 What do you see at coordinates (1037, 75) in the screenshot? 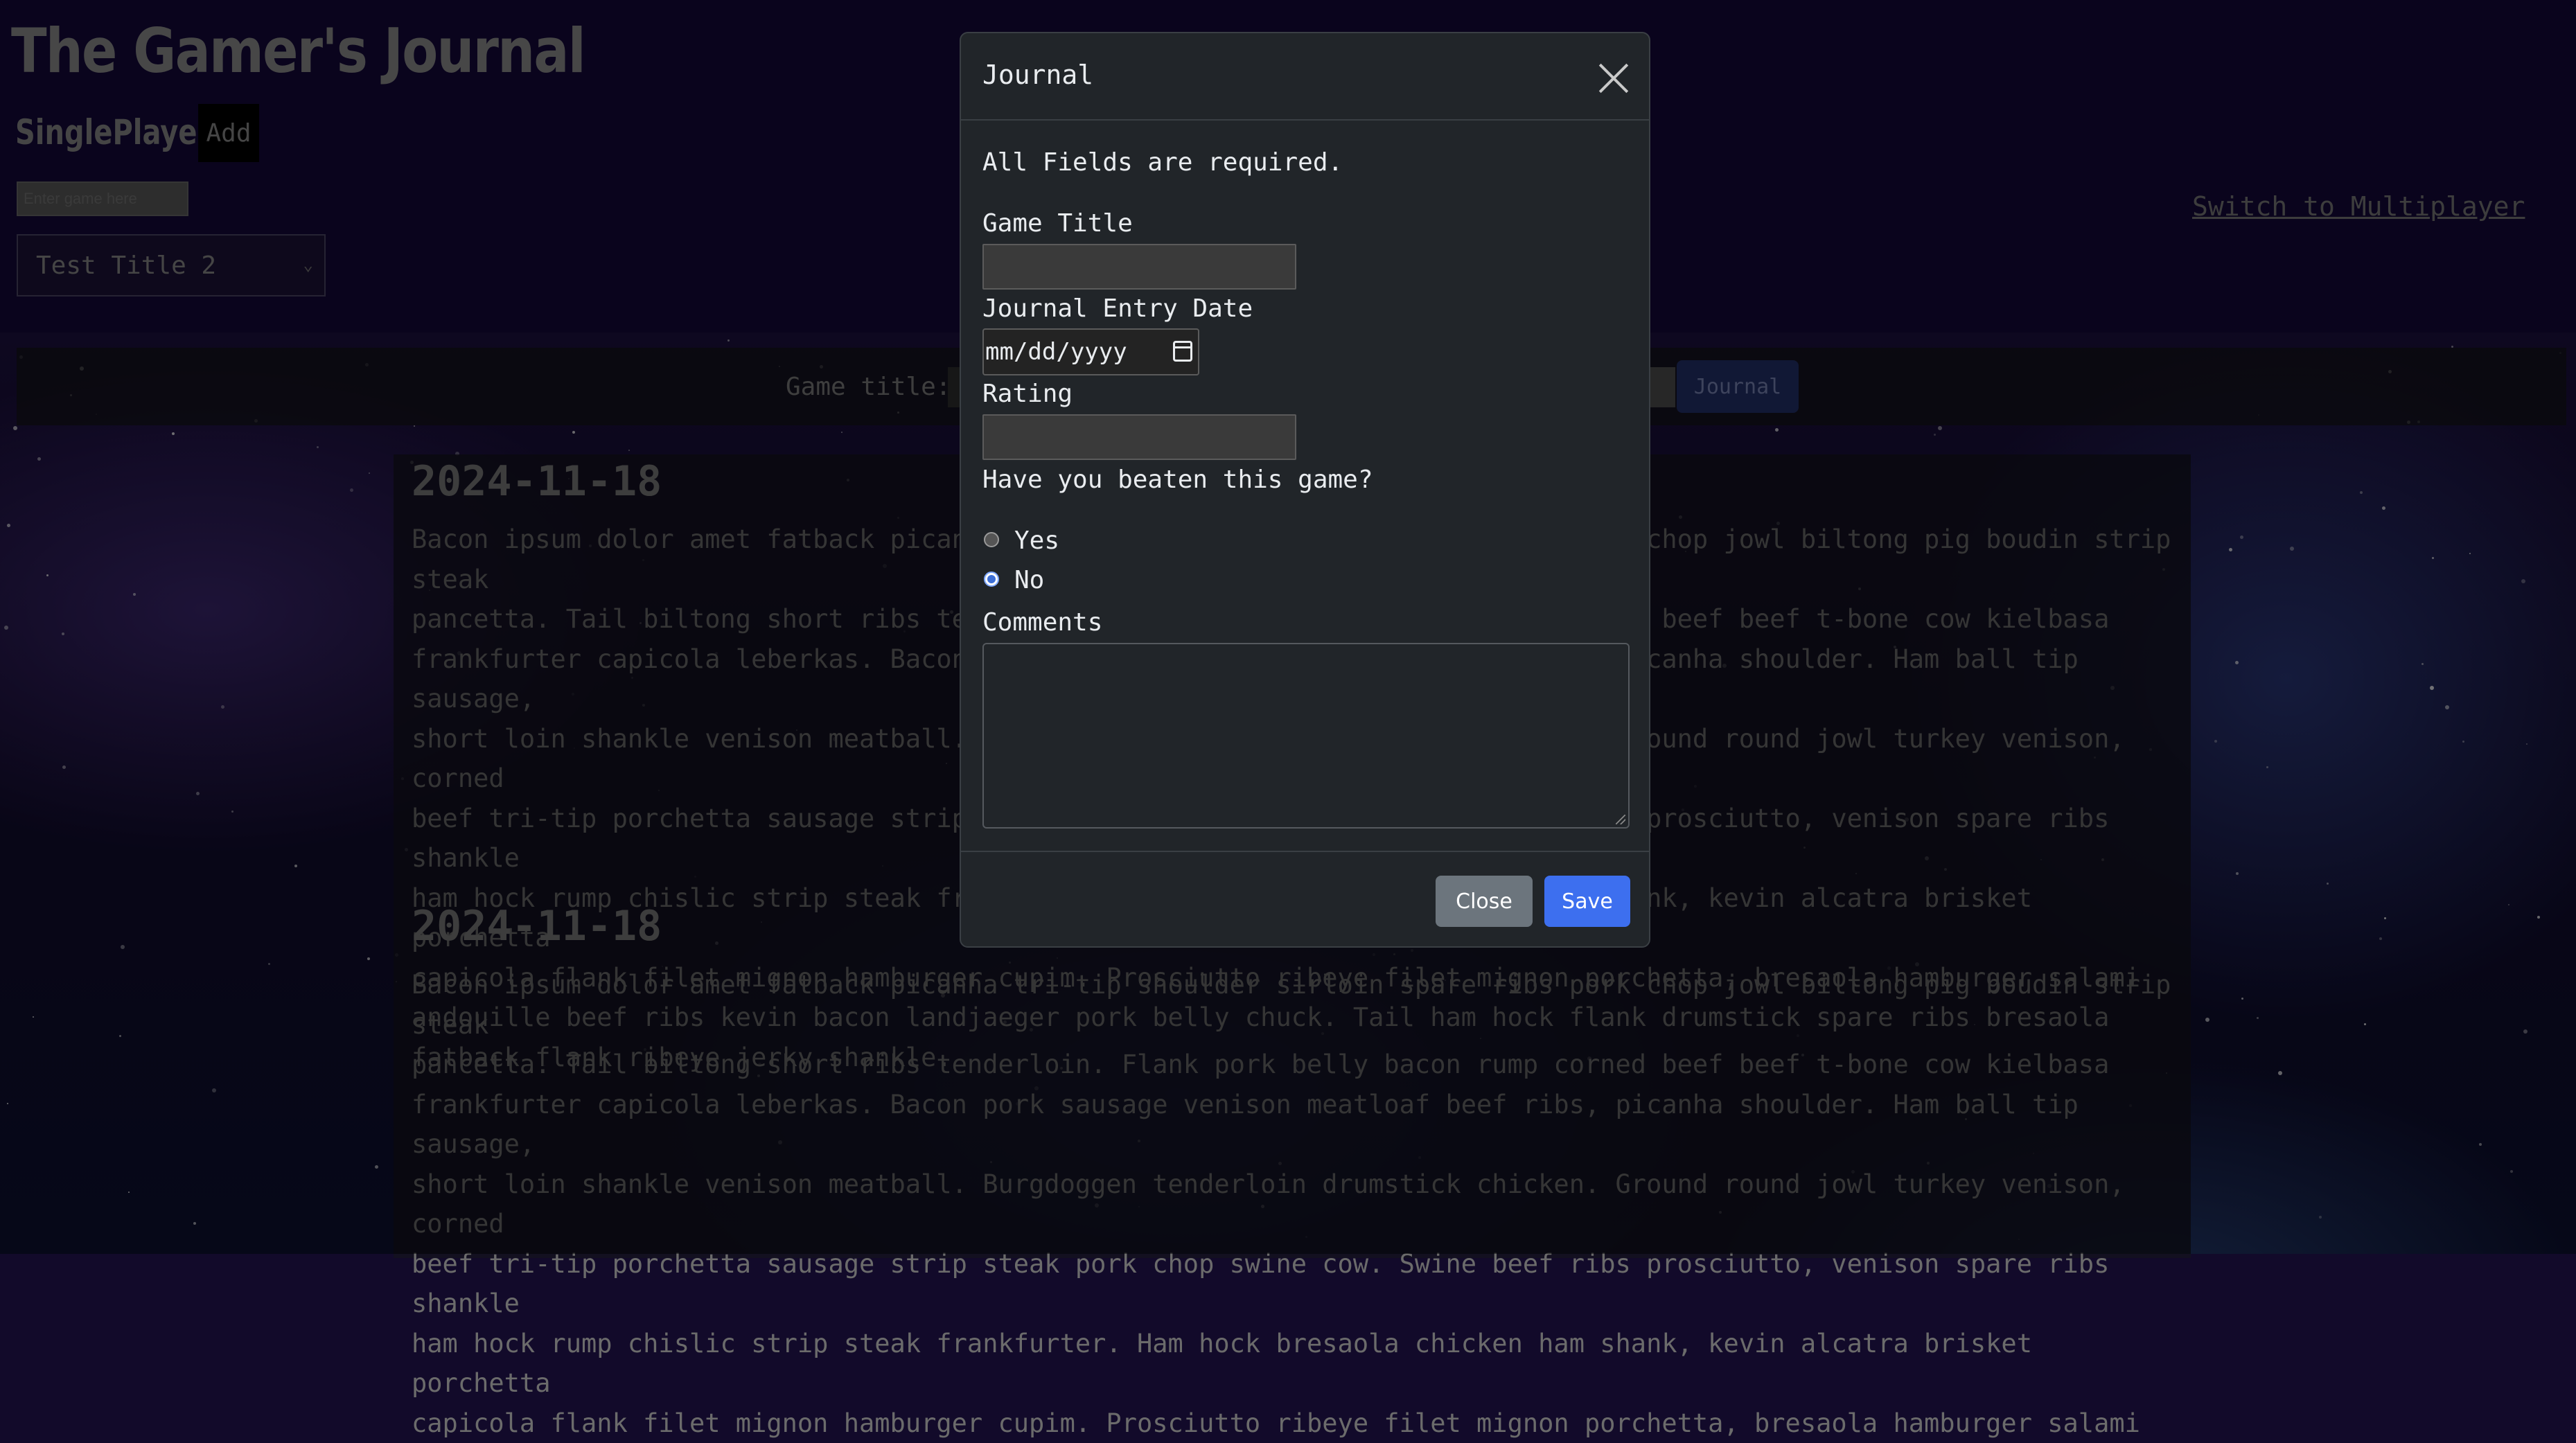
I see `modal-title: Journal` at bounding box center [1037, 75].